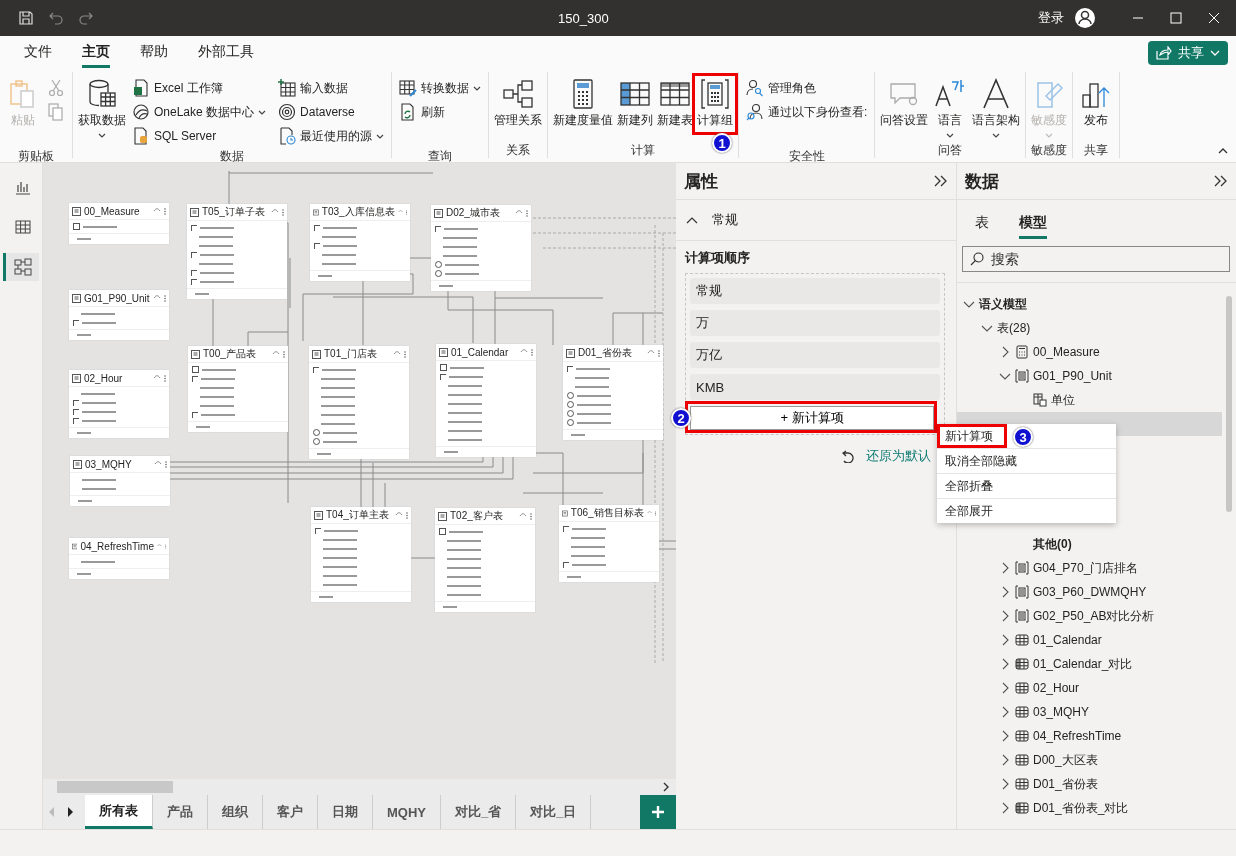  I want to click on share-button: 共享, so click(1188, 53).